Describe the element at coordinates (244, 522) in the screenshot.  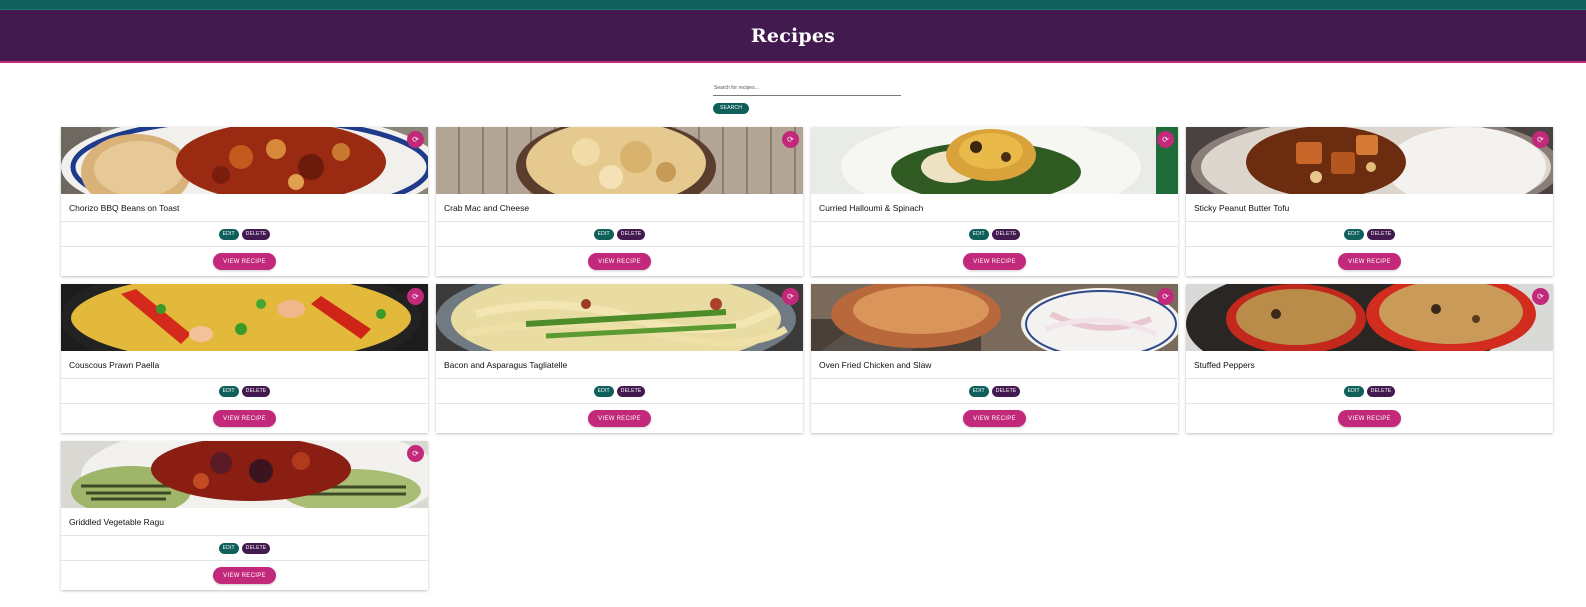
I see `recipe-title: Griddled Vegetable Ragu` at that location.